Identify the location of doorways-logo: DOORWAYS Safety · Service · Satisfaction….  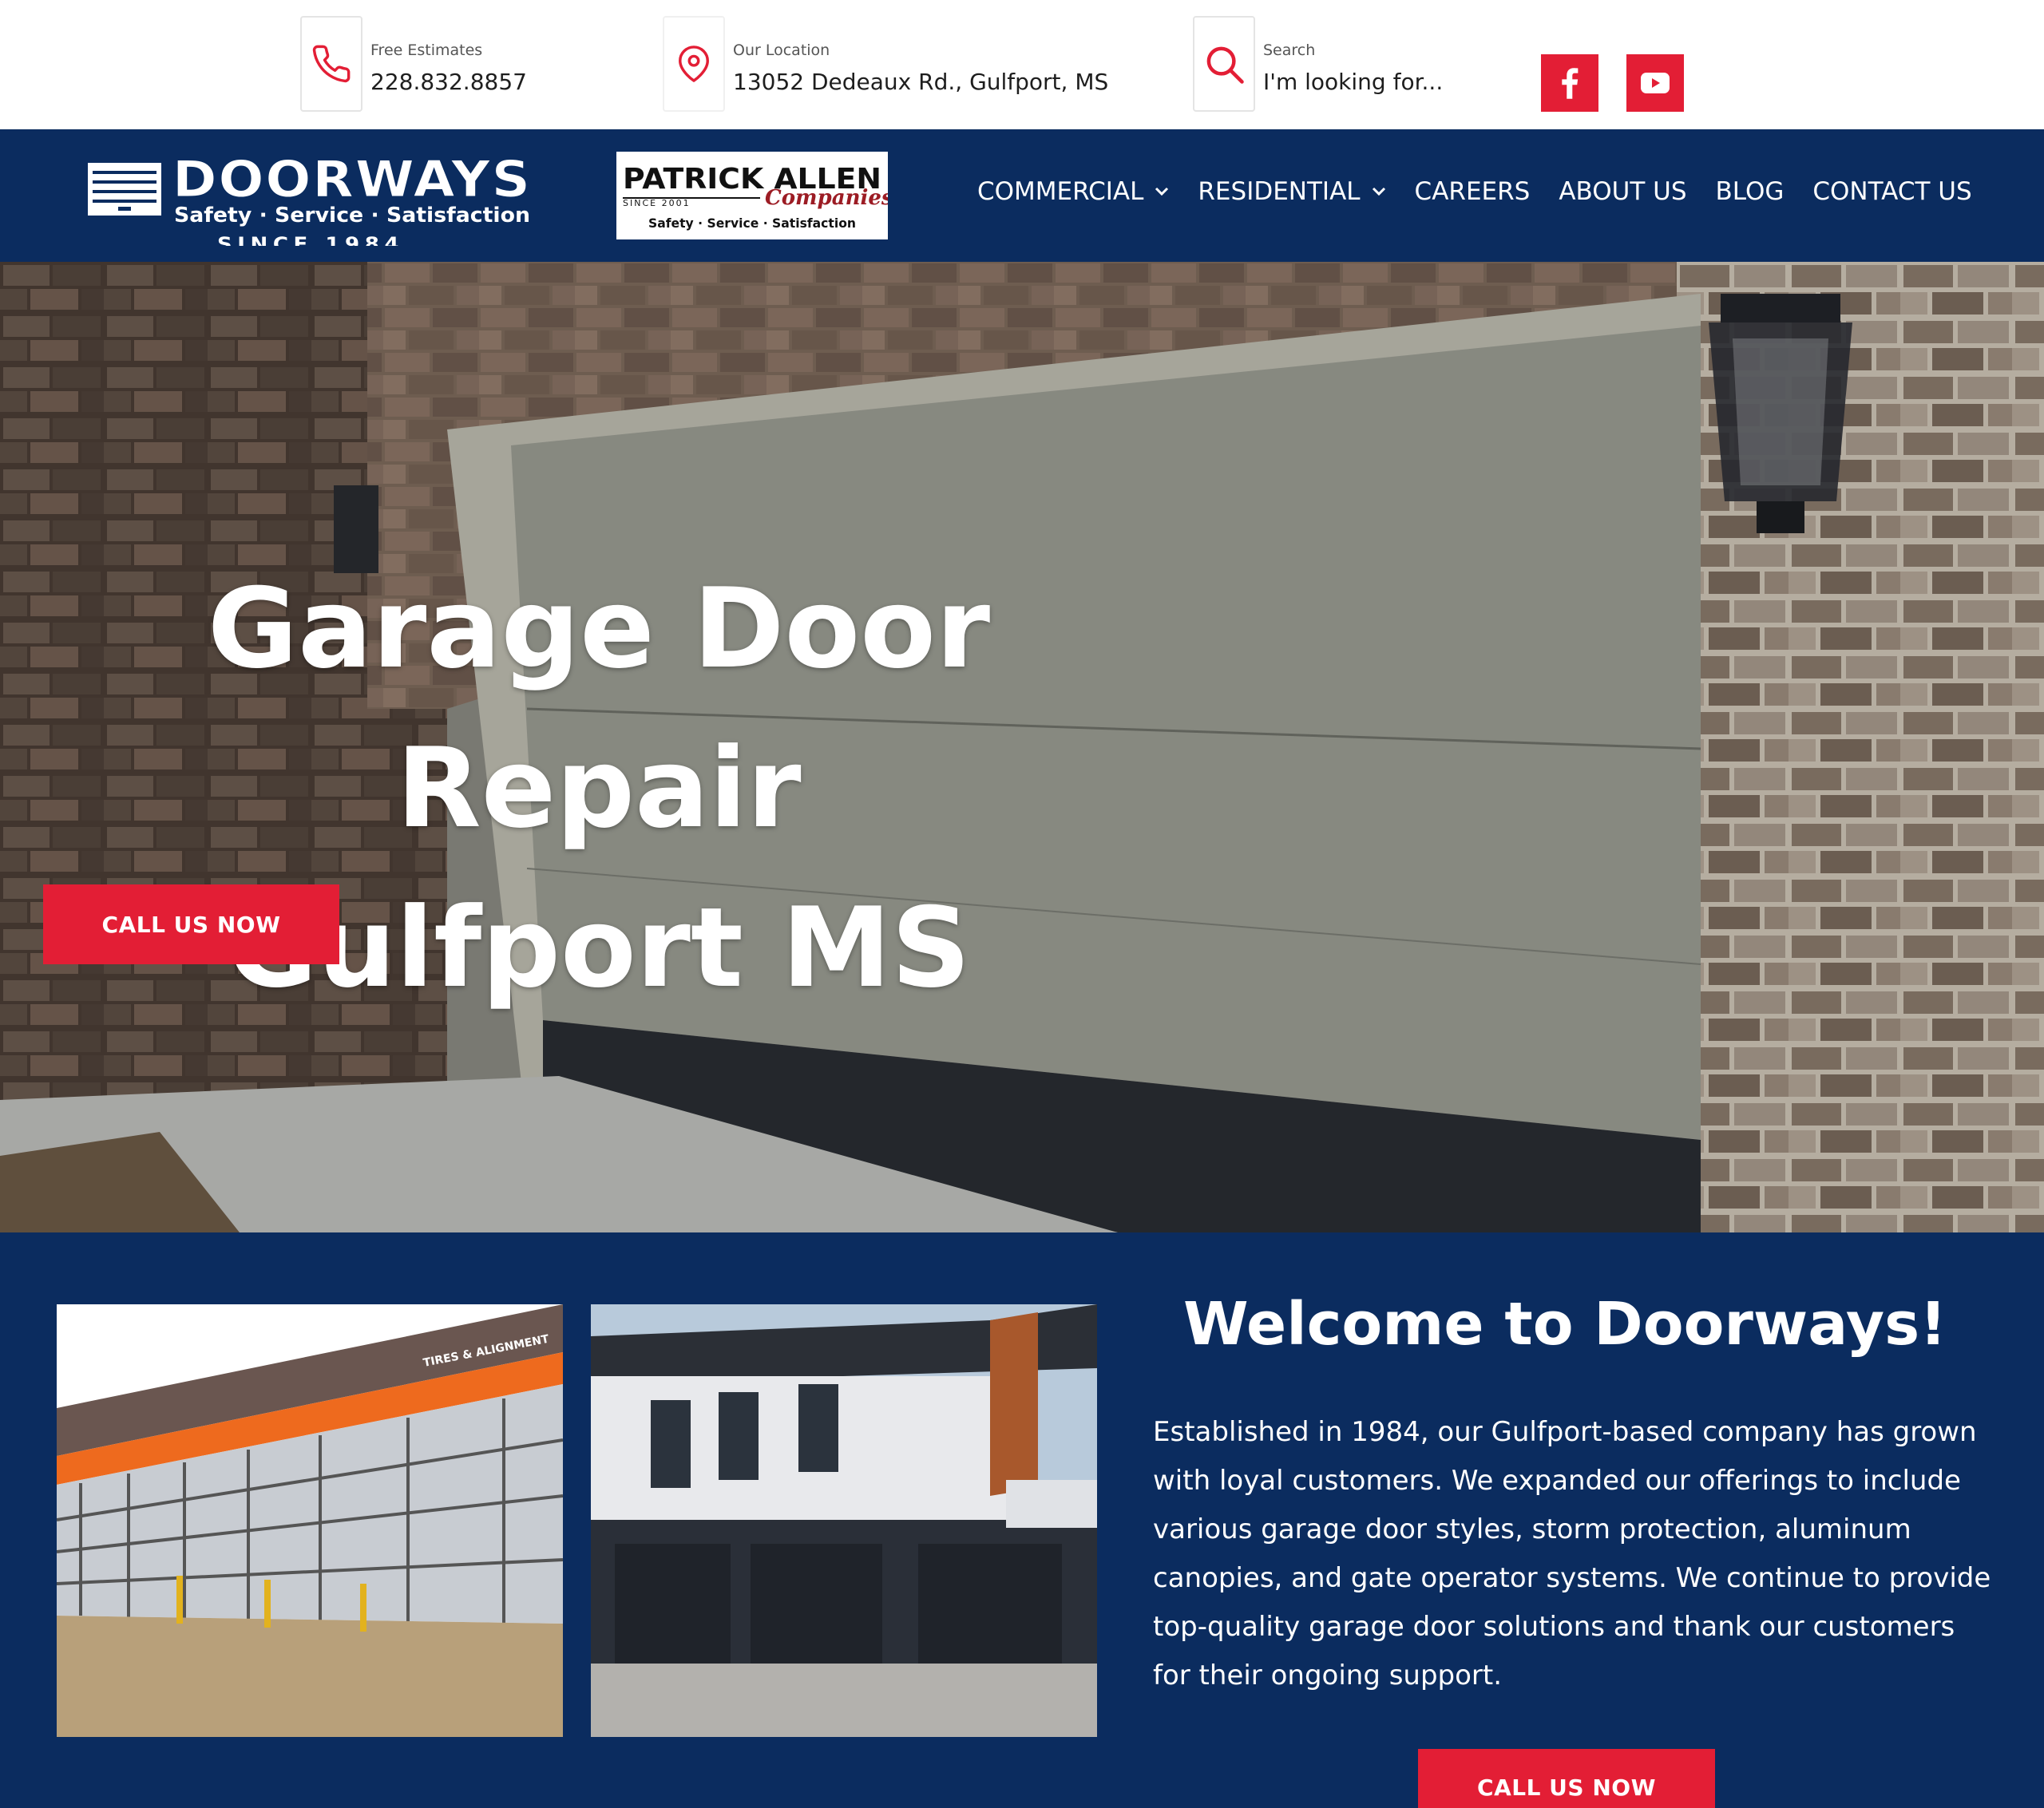
(309, 202).